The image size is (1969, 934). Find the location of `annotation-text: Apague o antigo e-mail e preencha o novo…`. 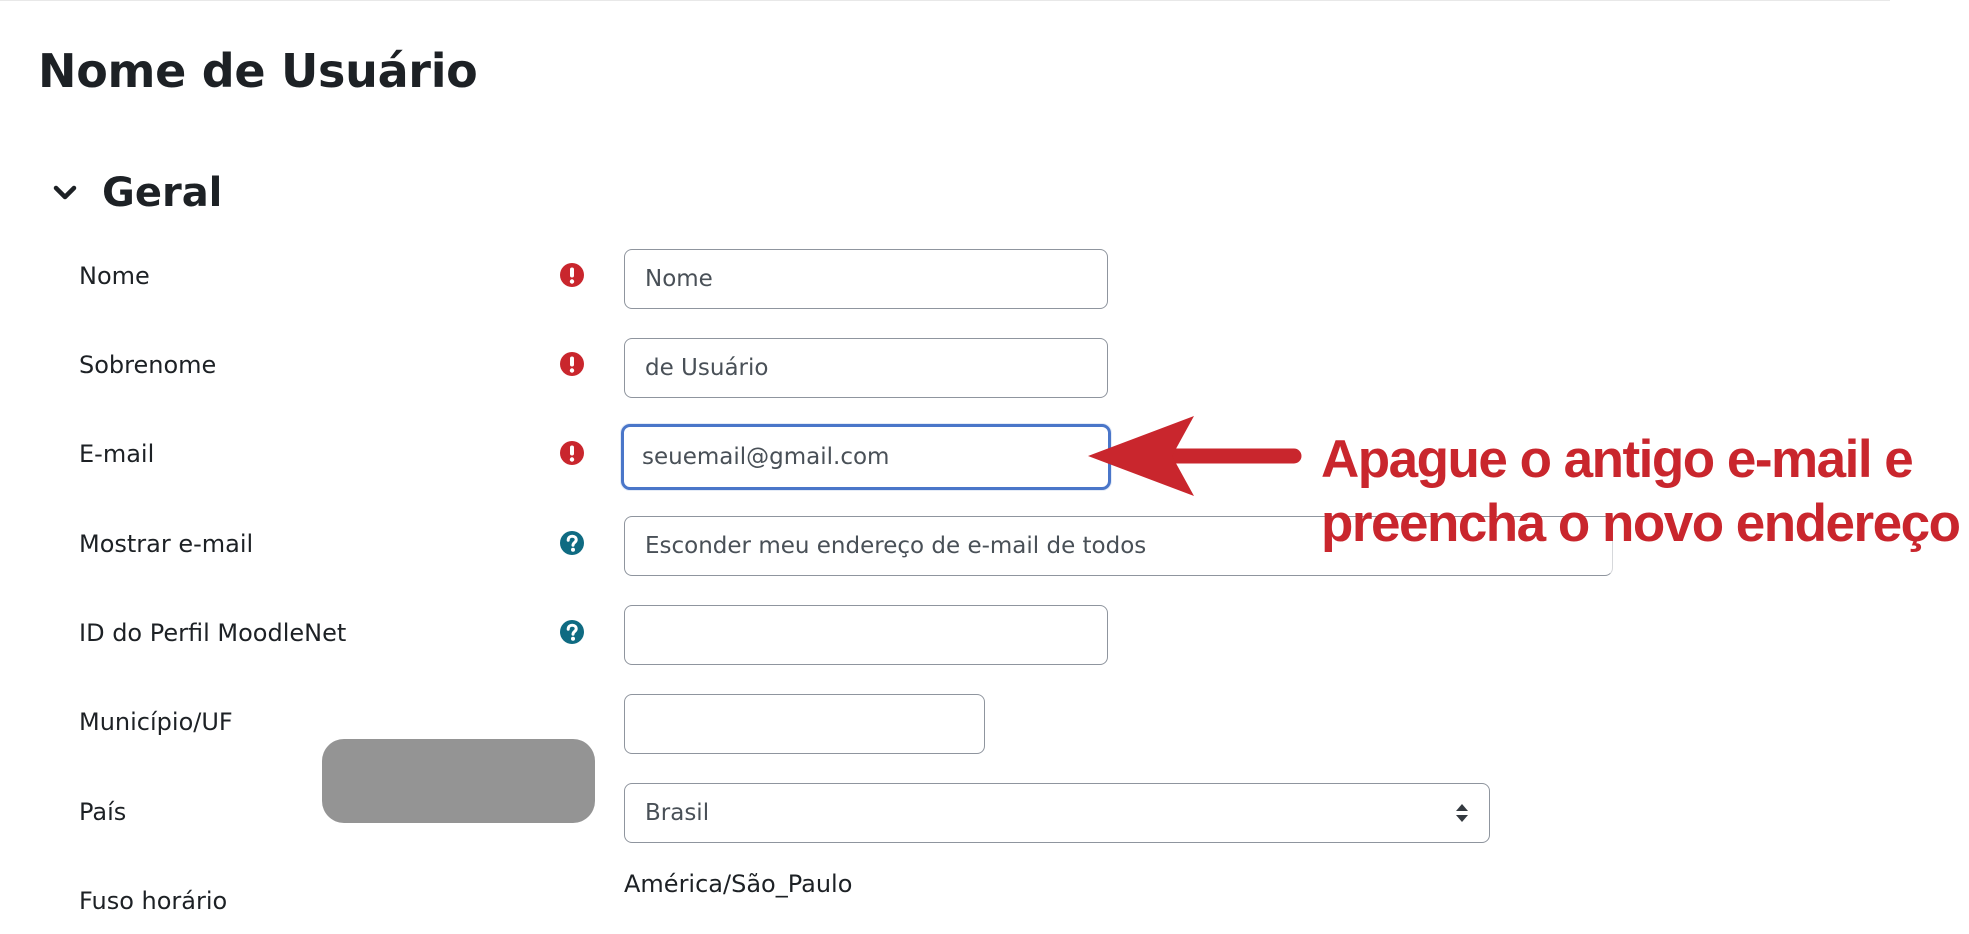

annotation-text: Apague o antigo e-mail e preencha o novo… is located at coordinates (1641, 492).